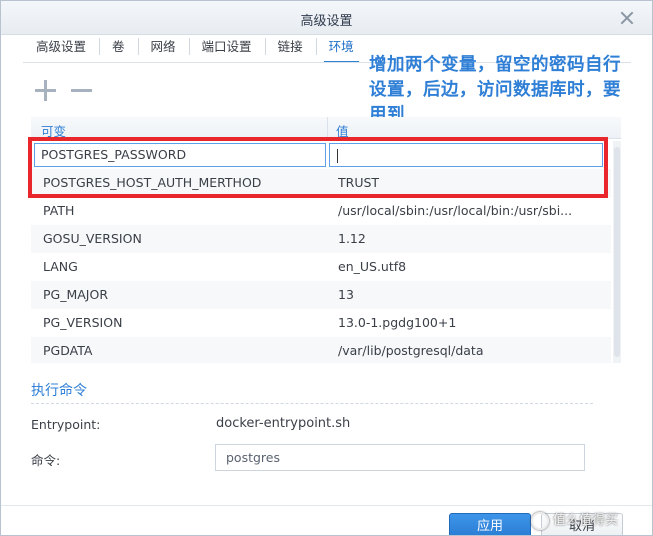 This screenshot has width=653, height=536. I want to click on command-label: 命令:, so click(46, 460).